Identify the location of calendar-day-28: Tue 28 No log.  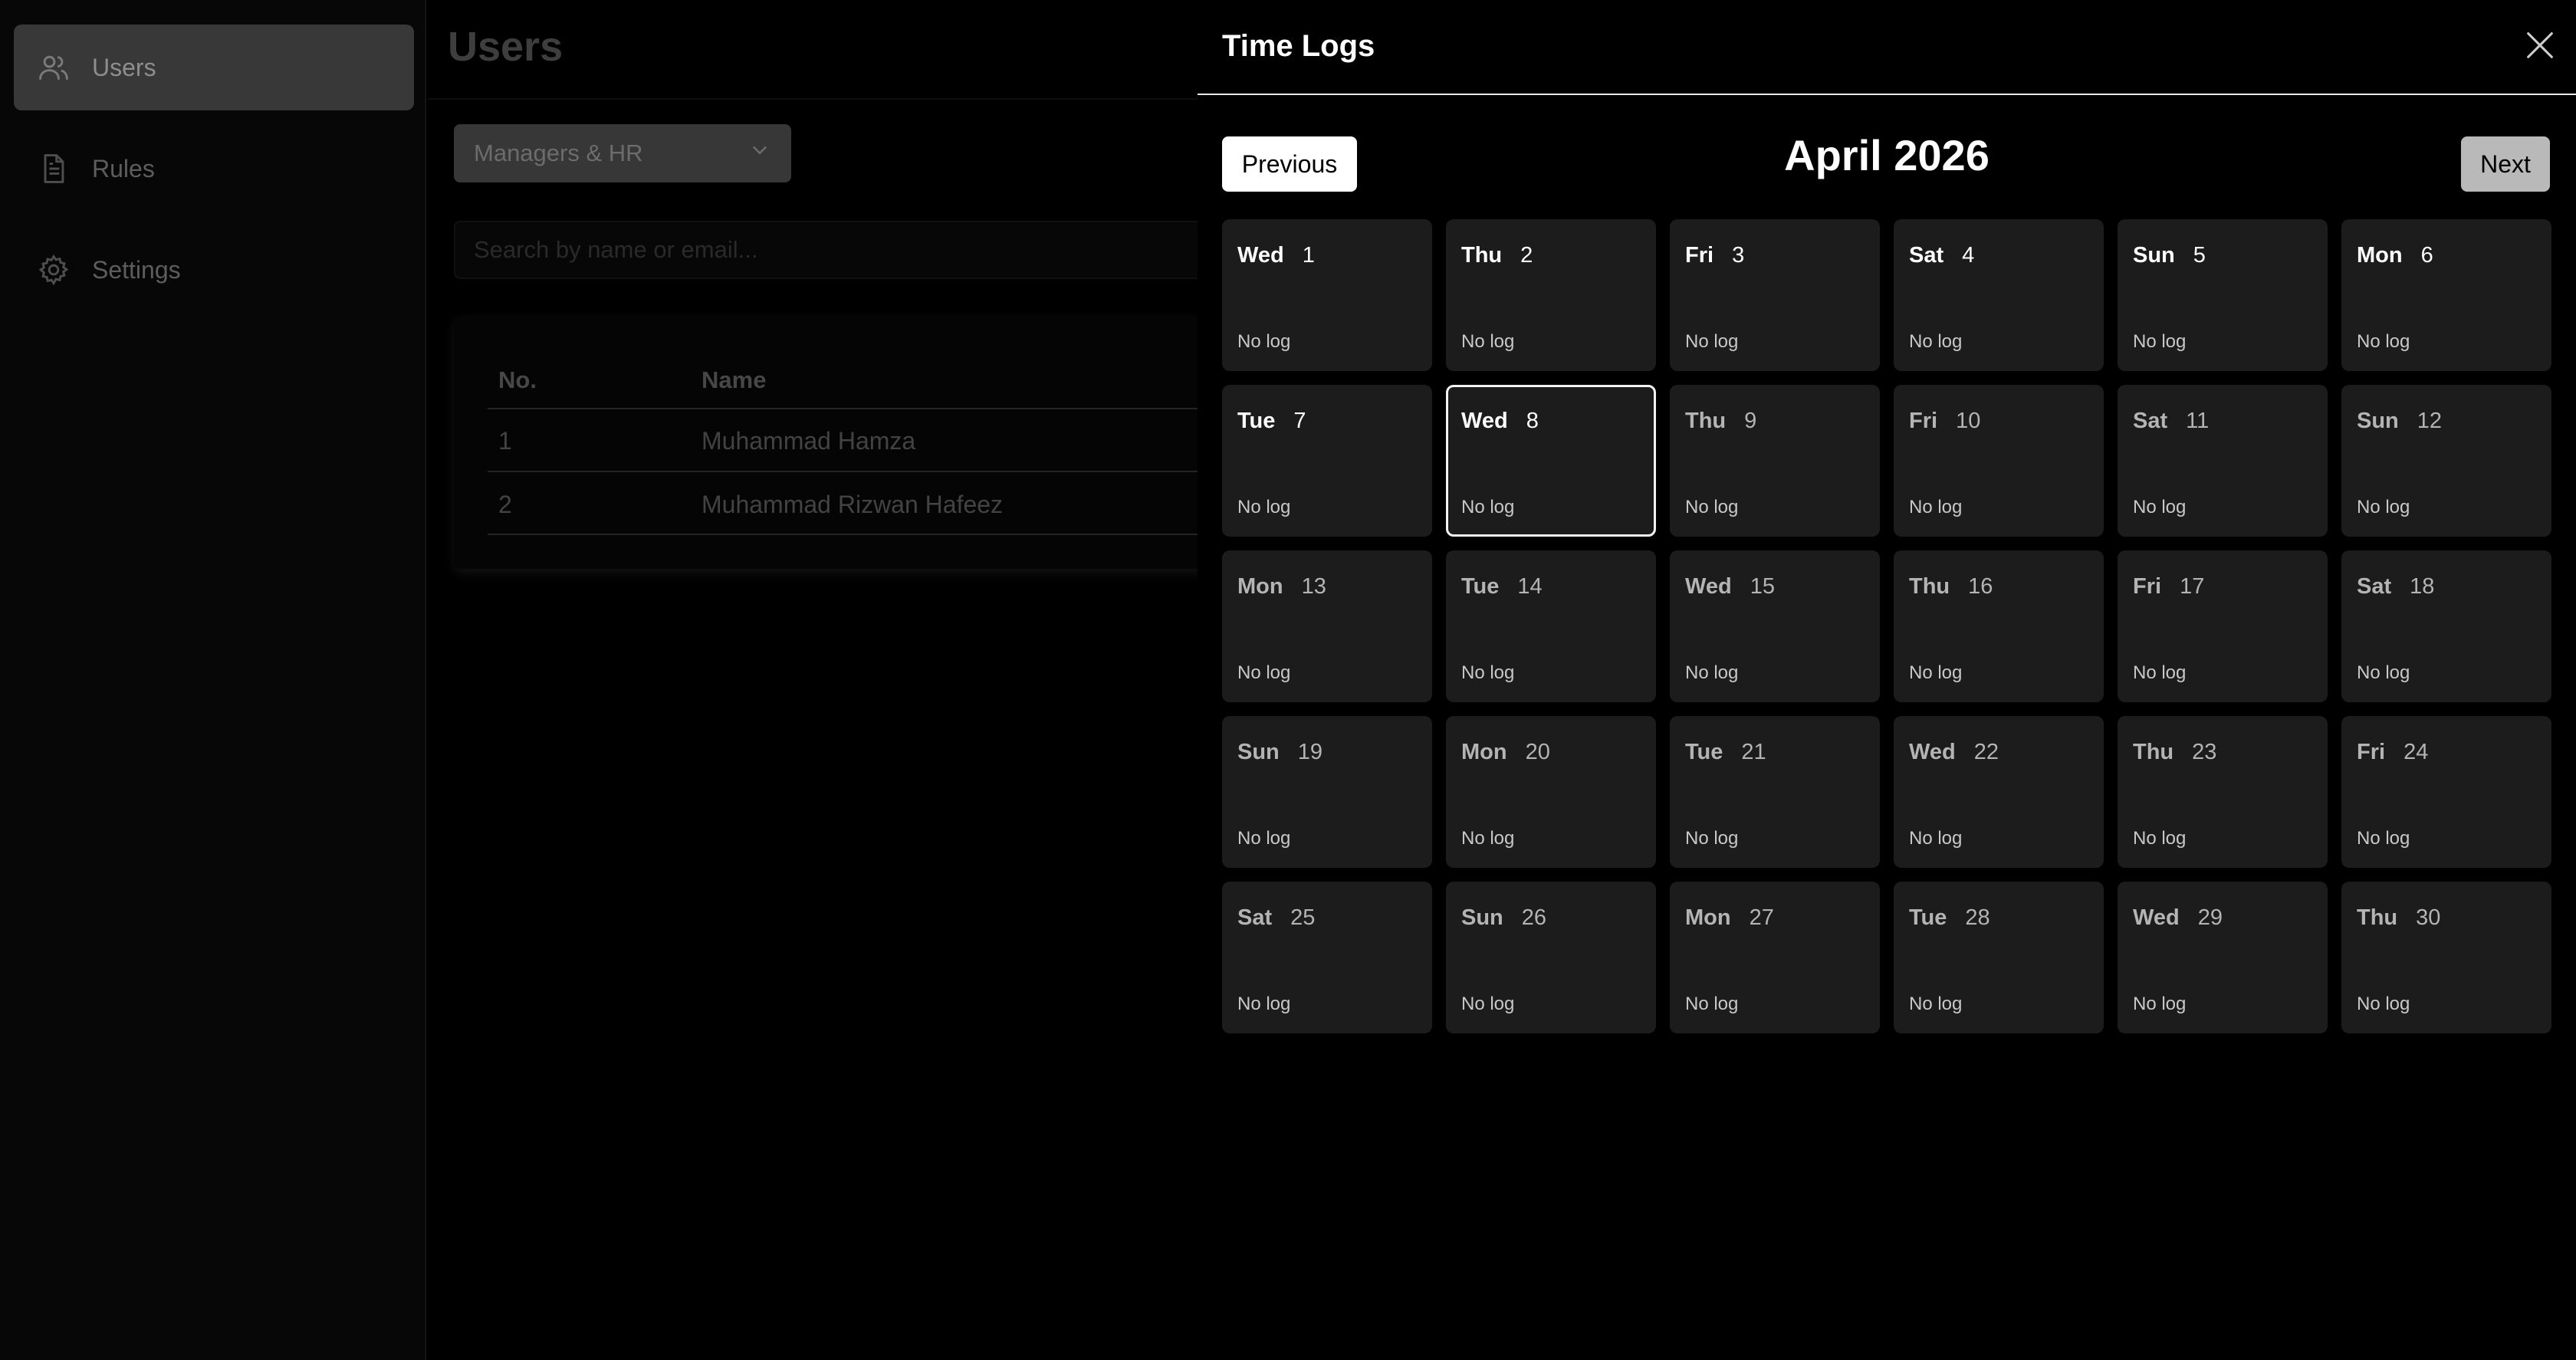
(1999, 958).